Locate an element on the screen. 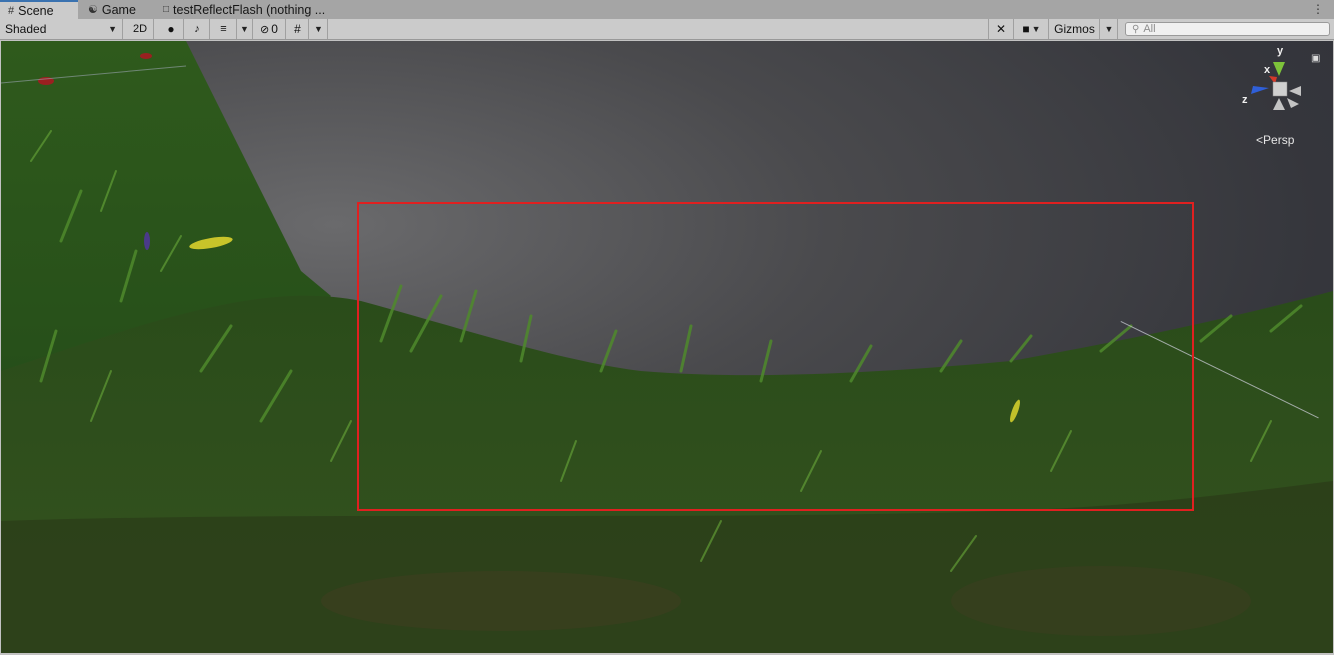 This screenshot has width=1334, height=655. tab-scene: # Scene is located at coordinates (39, 9).